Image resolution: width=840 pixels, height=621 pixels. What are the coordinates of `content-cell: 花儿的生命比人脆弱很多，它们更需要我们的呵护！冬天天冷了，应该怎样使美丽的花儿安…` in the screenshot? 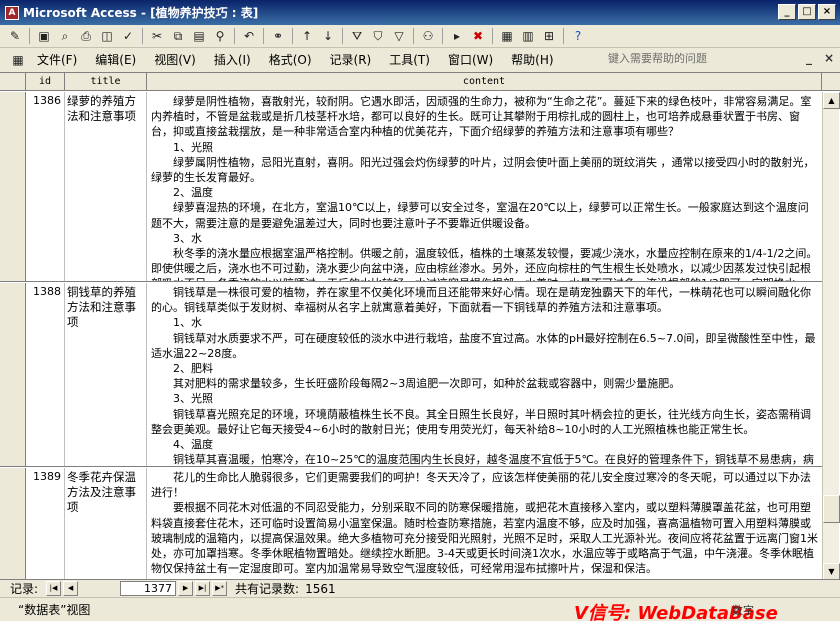 It's located at (484, 523).